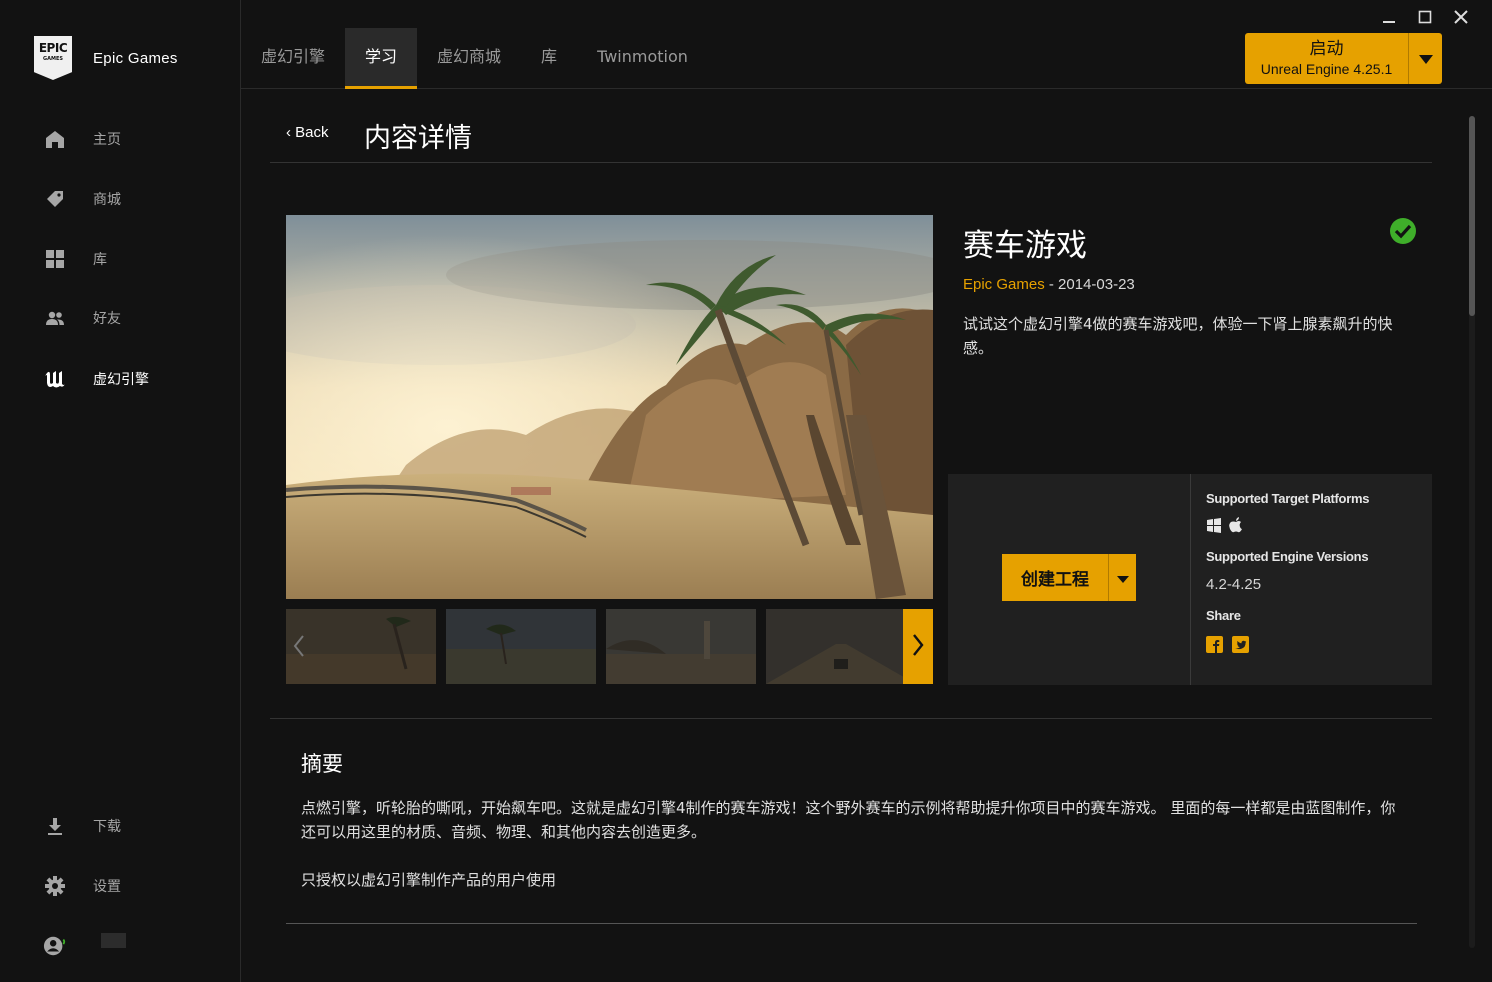 This screenshot has width=1492, height=982. I want to click on chevron-right-icon, so click(918, 646).